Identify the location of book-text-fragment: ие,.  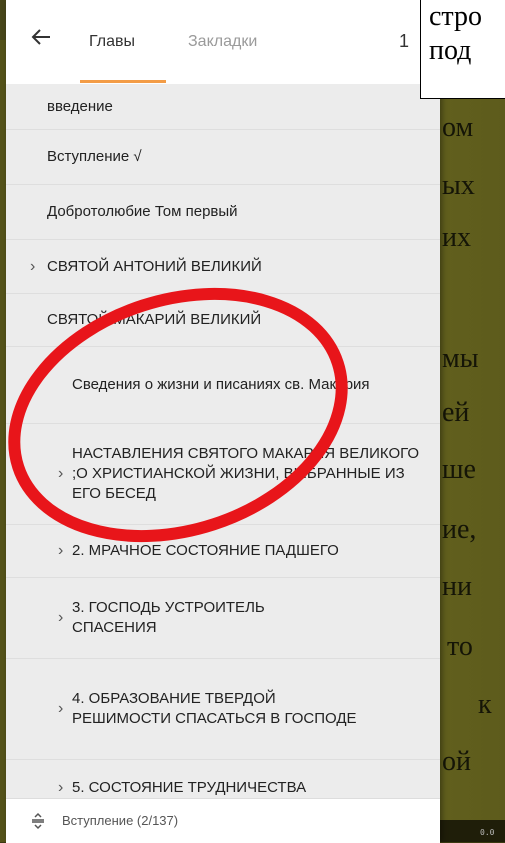
(459, 529).